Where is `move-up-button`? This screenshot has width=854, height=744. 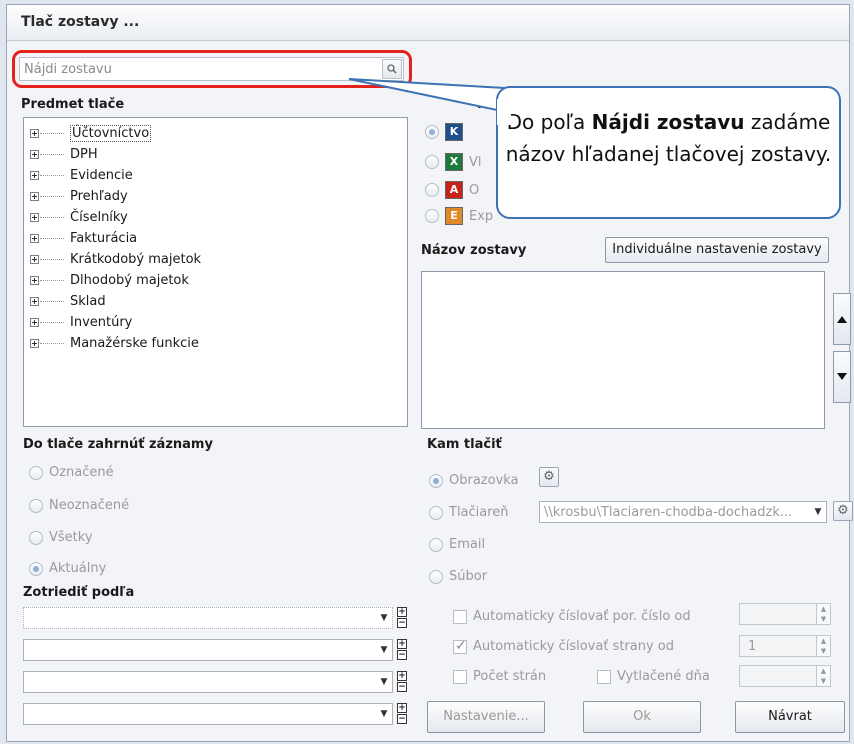
move-up-button is located at coordinates (842, 319).